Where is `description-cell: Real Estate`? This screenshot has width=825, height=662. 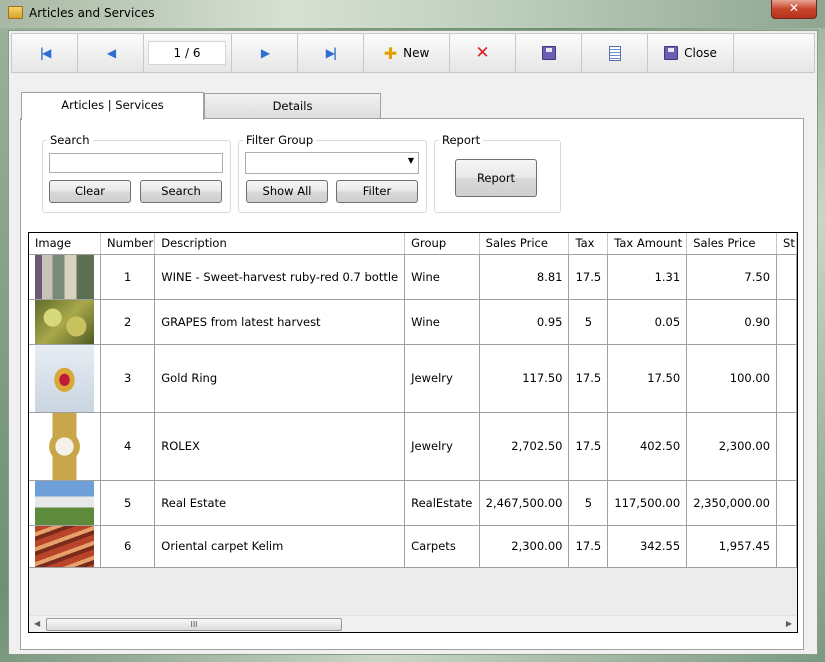 description-cell: Real Estate is located at coordinates (280, 503).